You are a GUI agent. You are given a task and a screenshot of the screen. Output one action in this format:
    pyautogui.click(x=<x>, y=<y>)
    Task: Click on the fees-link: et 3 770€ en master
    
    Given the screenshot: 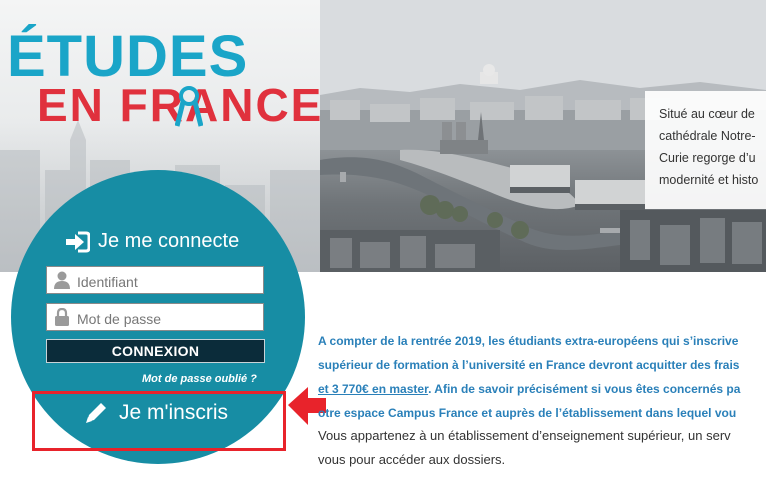 What is the action you would take?
    pyautogui.click(x=373, y=389)
    